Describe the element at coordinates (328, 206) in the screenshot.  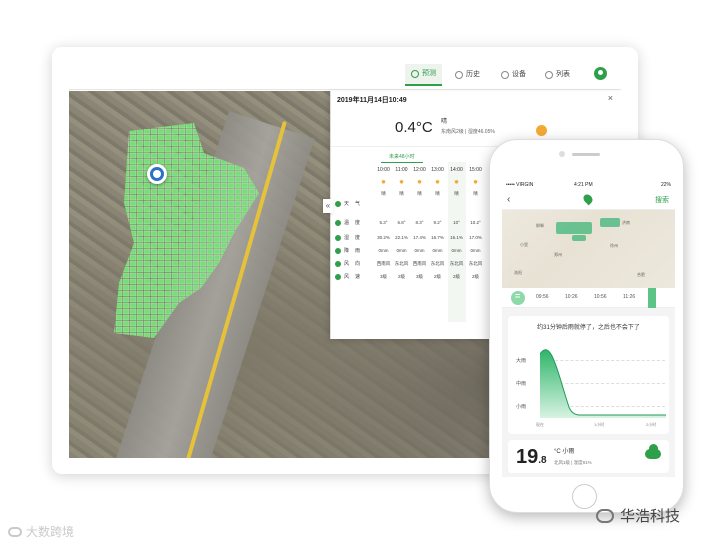
I see `collapse-arrow-icon: «` at that location.